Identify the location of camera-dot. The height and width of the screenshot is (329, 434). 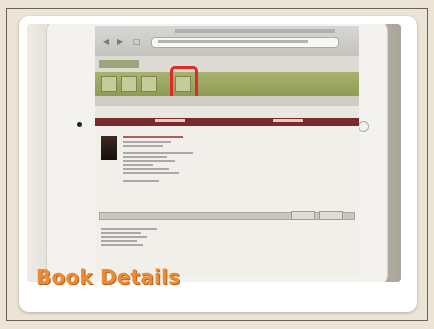
(79, 124).